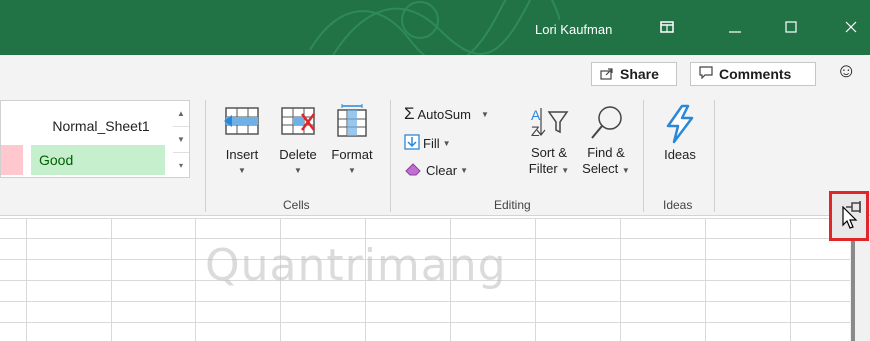  I want to click on comments-label: Comments, so click(755, 74).